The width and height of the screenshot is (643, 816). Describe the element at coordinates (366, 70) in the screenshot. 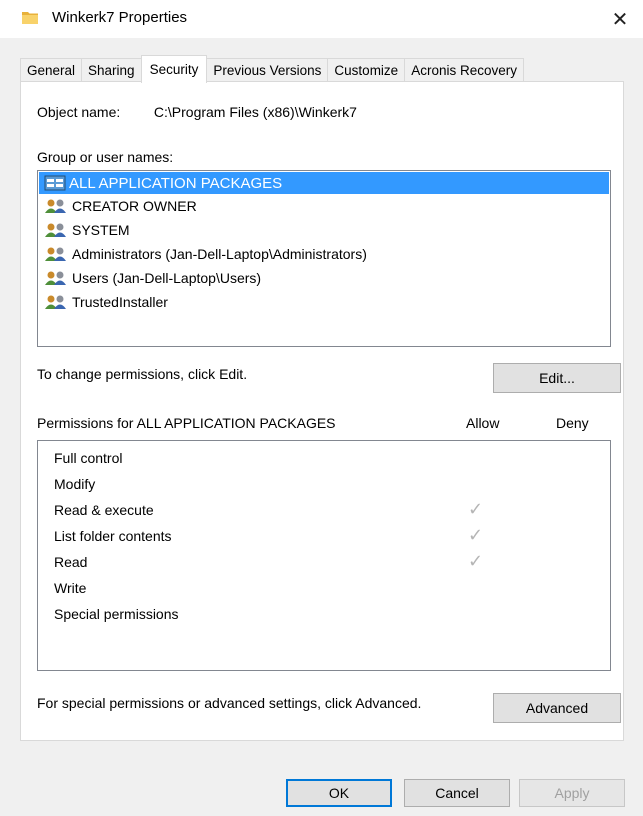

I see `tab-customize: Customize` at that location.